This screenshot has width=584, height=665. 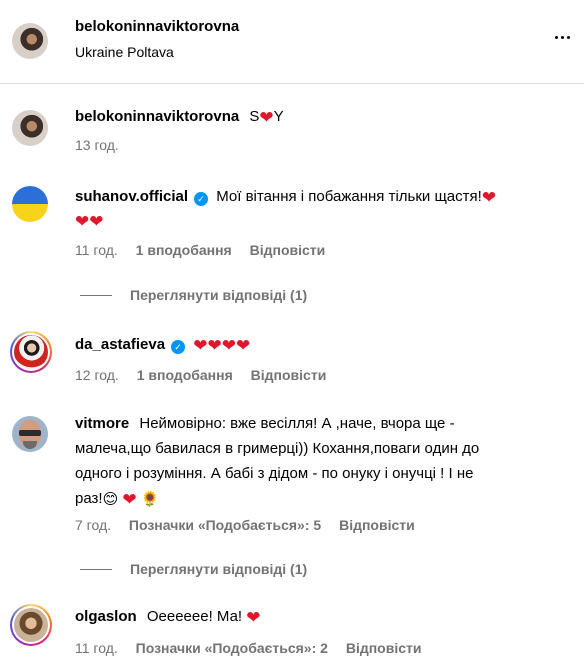 I want to click on caption-time: 13 год., so click(x=97, y=145).